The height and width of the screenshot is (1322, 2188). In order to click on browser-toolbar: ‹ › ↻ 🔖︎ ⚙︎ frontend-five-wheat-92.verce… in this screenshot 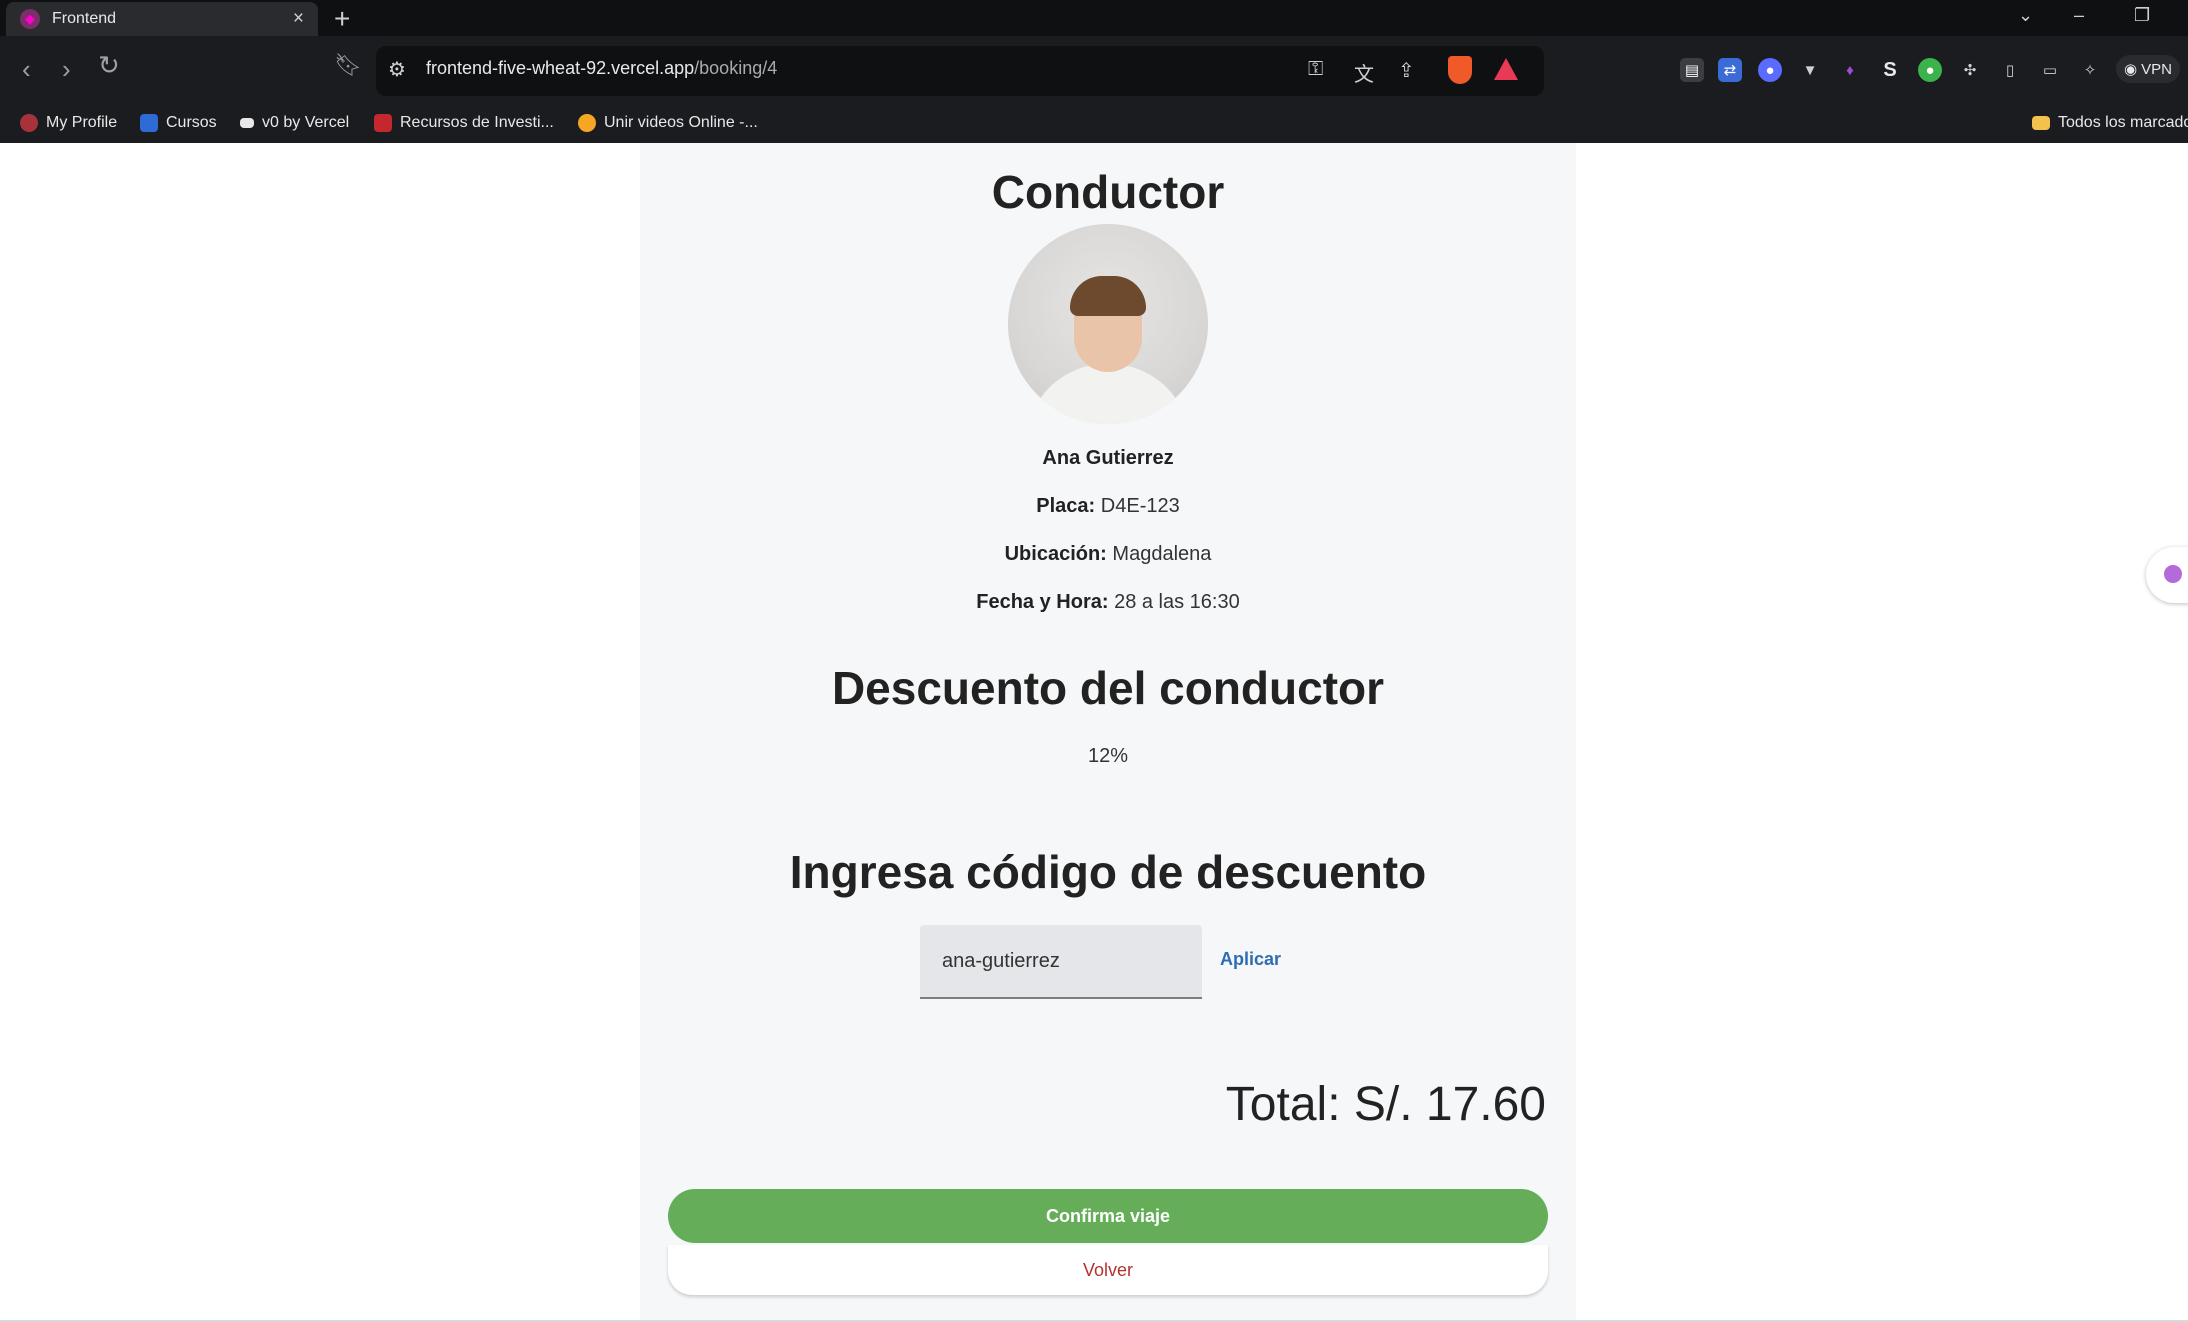, I will do `click(1094, 71)`.